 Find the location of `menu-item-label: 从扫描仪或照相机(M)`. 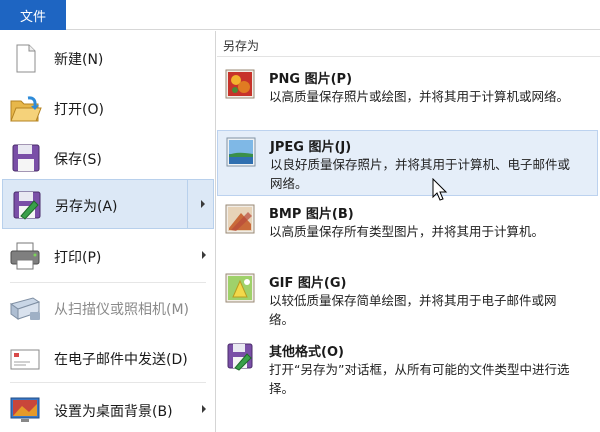

menu-item-label: 从扫描仪或照相机(M) is located at coordinates (122, 310).